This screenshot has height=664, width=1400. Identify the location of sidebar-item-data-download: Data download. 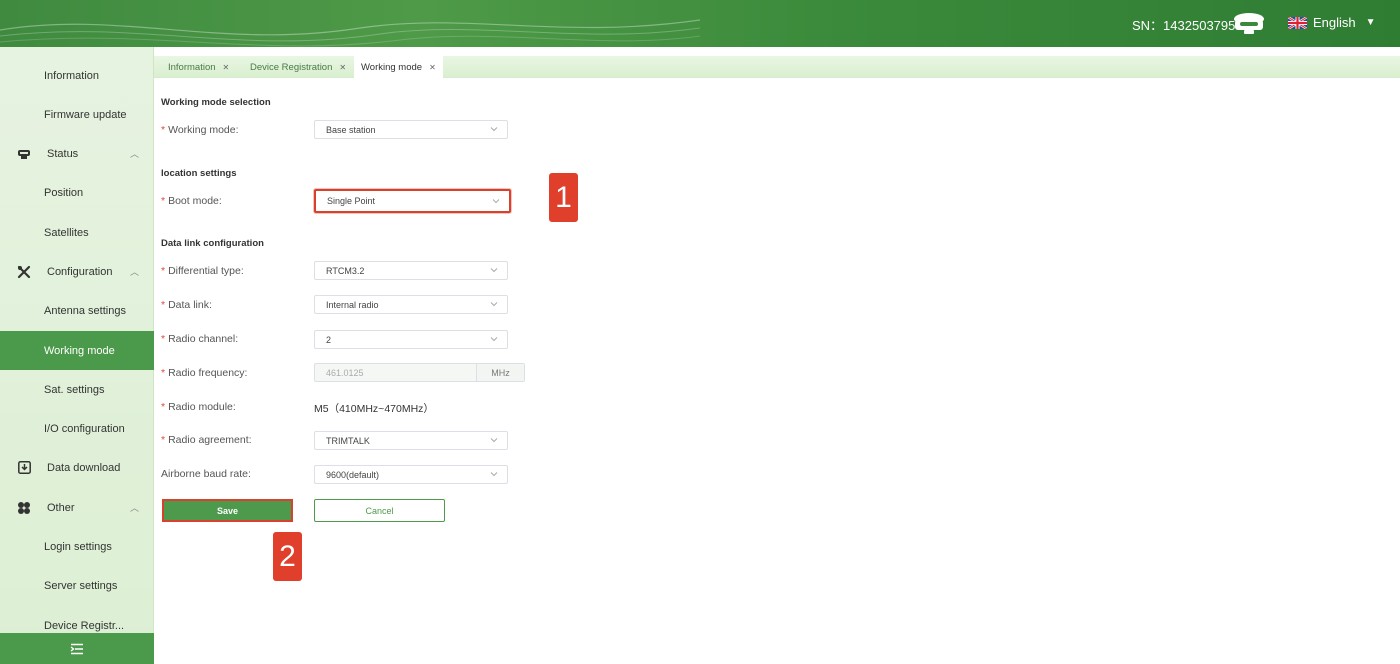
(77, 467).